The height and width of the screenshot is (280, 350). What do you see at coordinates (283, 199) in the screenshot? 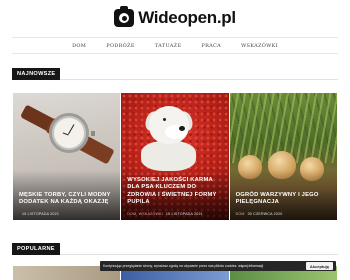
I see `post-title: OGRÓD WARZYWNY I JEGO PIELĘGNACJA` at bounding box center [283, 199].